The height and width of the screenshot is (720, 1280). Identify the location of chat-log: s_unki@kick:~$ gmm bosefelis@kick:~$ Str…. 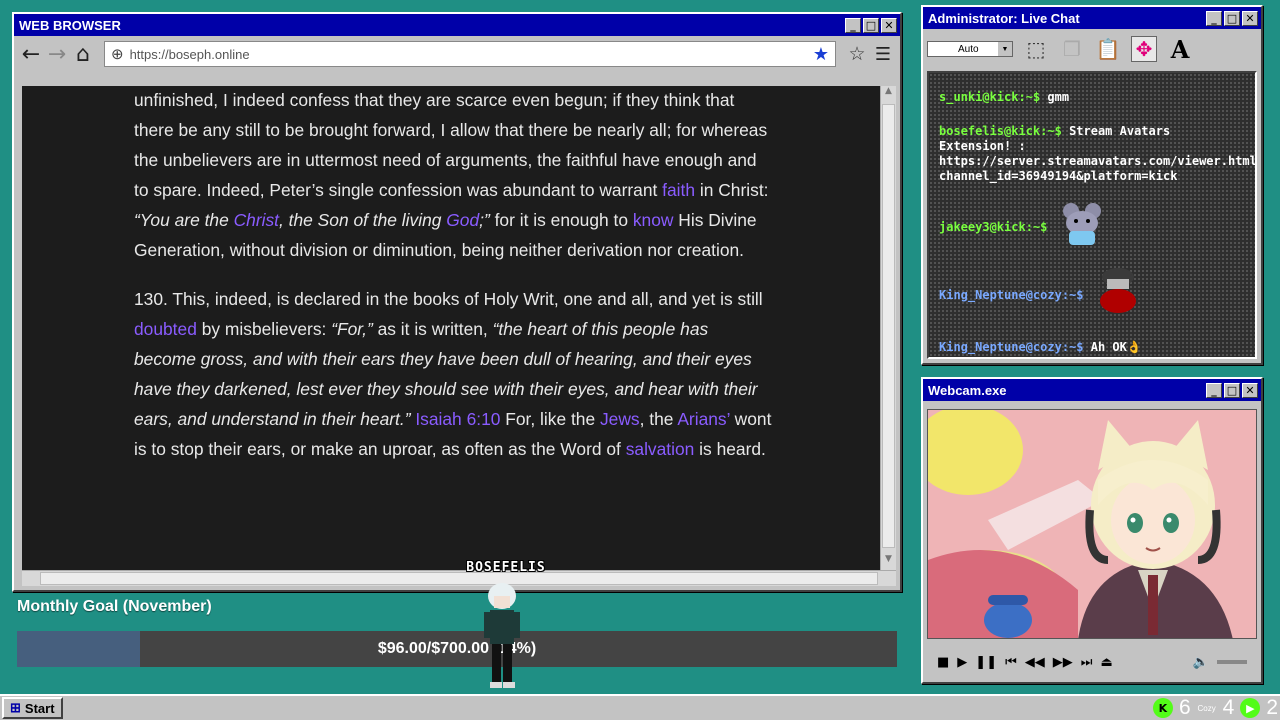
(1092, 215).